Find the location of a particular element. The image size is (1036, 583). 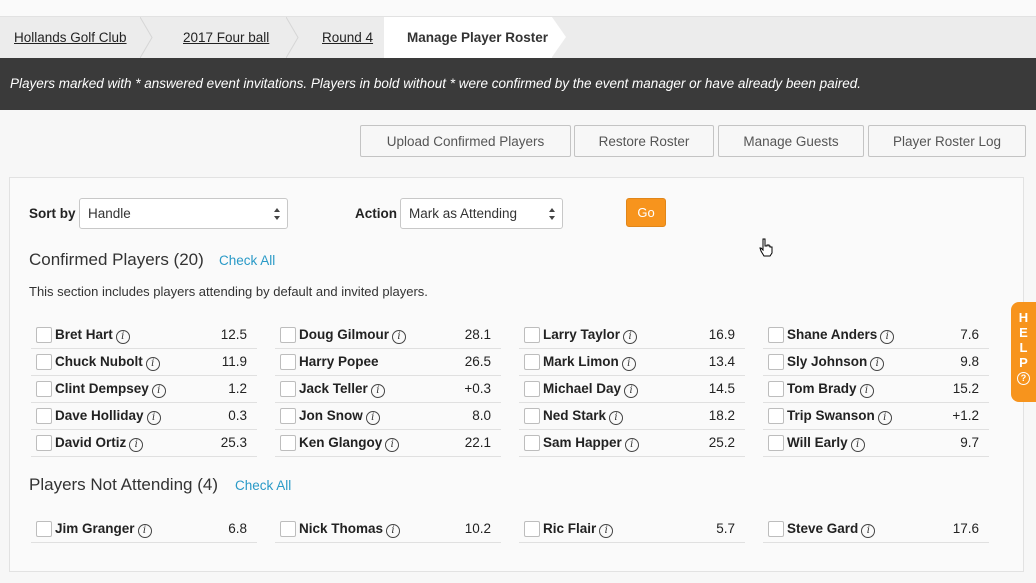

player-name-text: Ric Flair is located at coordinates (570, 528).